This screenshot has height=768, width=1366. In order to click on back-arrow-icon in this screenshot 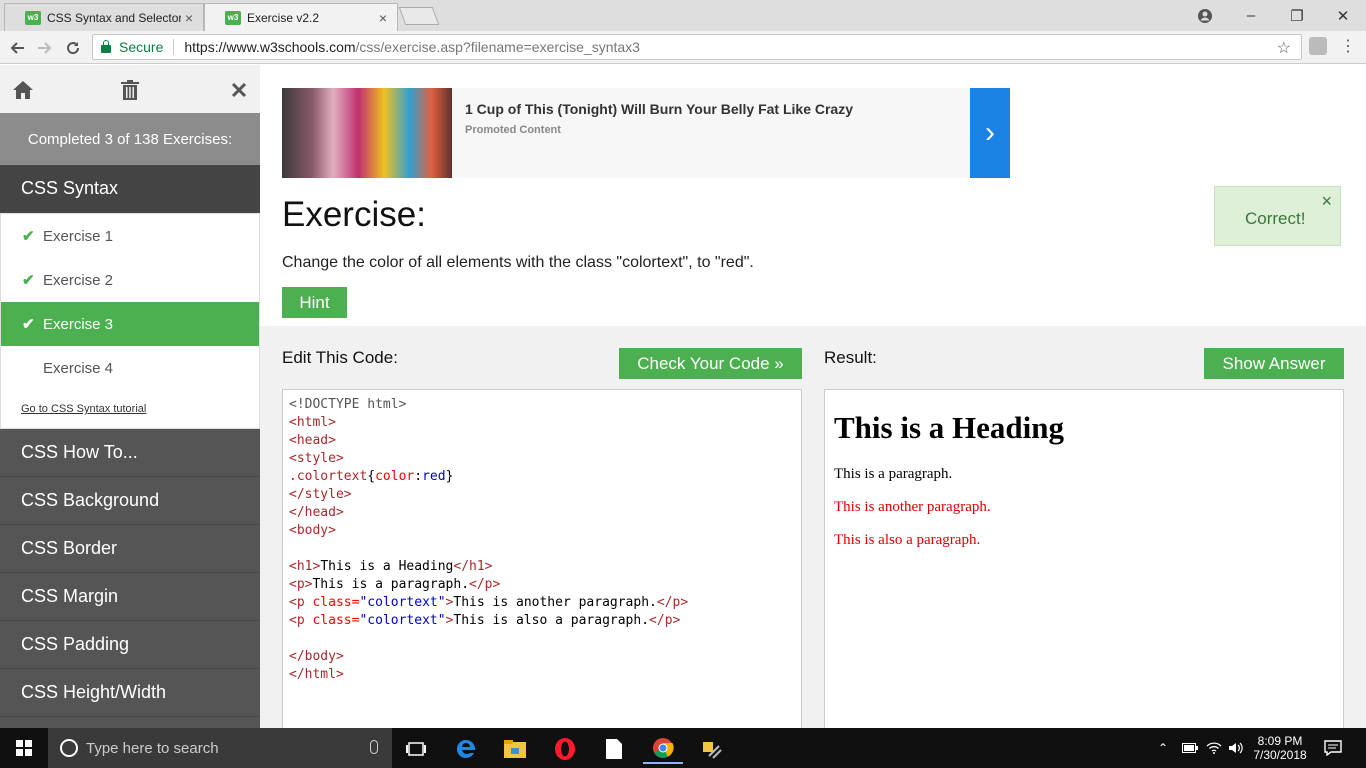, I will do `click(17, 48)`.